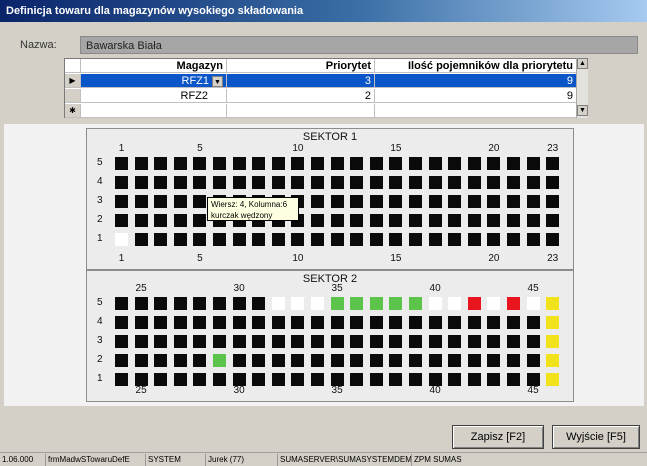 Image resolution: width=647 pixels, height=466 pixels. Describe the element at coordinates (476, 66) in the screenshot. I see `column-header-ilosc: Ilość pojemników dla priorytetu` at that location.